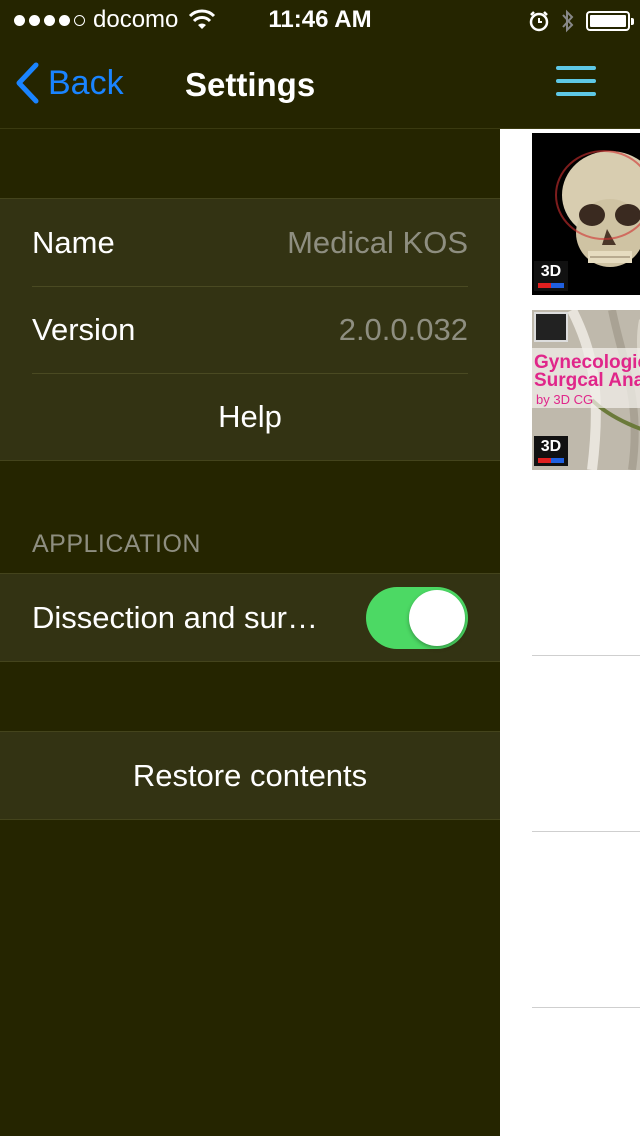 This screenshot has width=640, height=1136. I want to click on status-icons, so click(581, 21).